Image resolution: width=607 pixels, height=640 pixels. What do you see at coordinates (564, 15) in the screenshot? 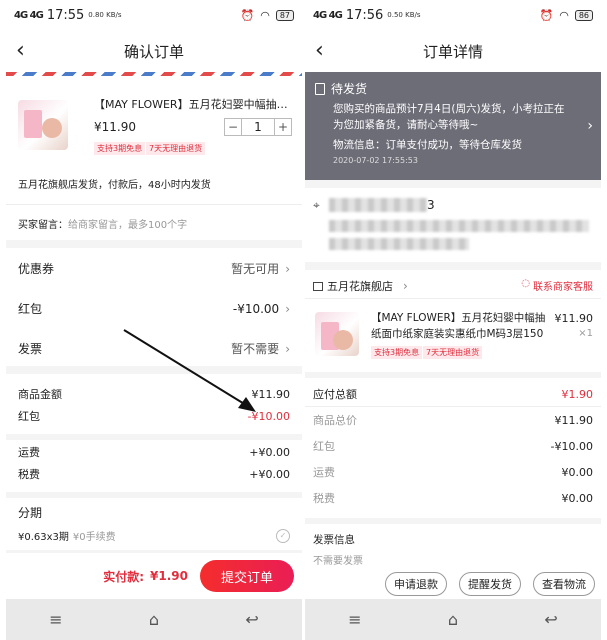
I see `wifi-icon: ◠` at bounding box center [564, 15].